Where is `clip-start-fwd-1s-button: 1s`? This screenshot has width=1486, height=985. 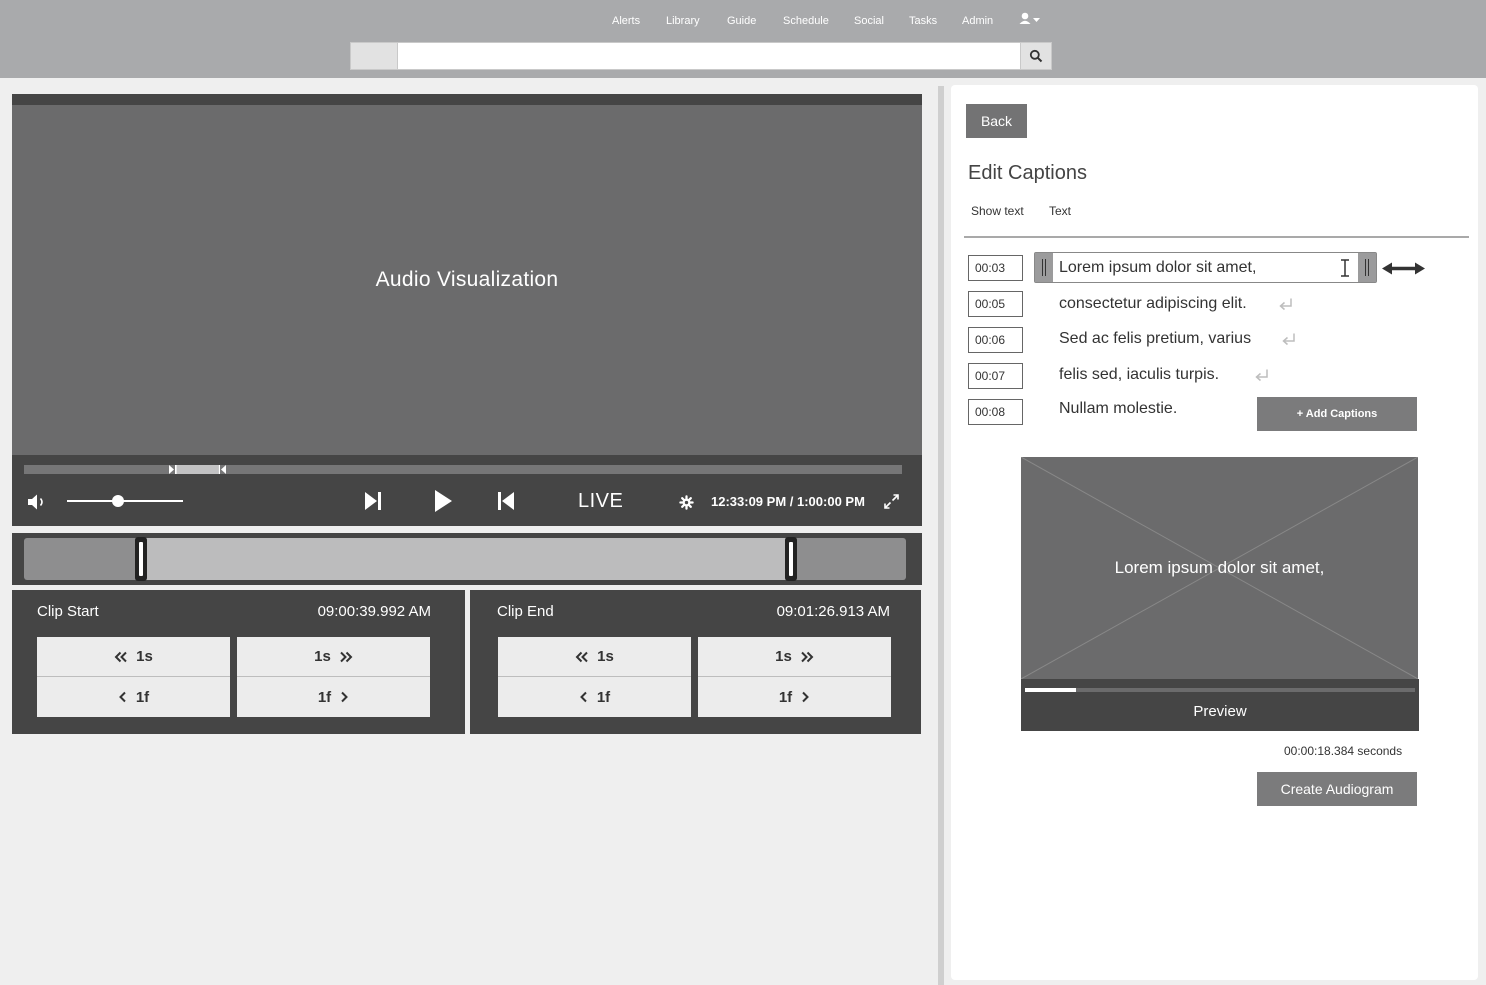 clip-start-fwd-1s-button: 1s is located at coordinates (333, 657).